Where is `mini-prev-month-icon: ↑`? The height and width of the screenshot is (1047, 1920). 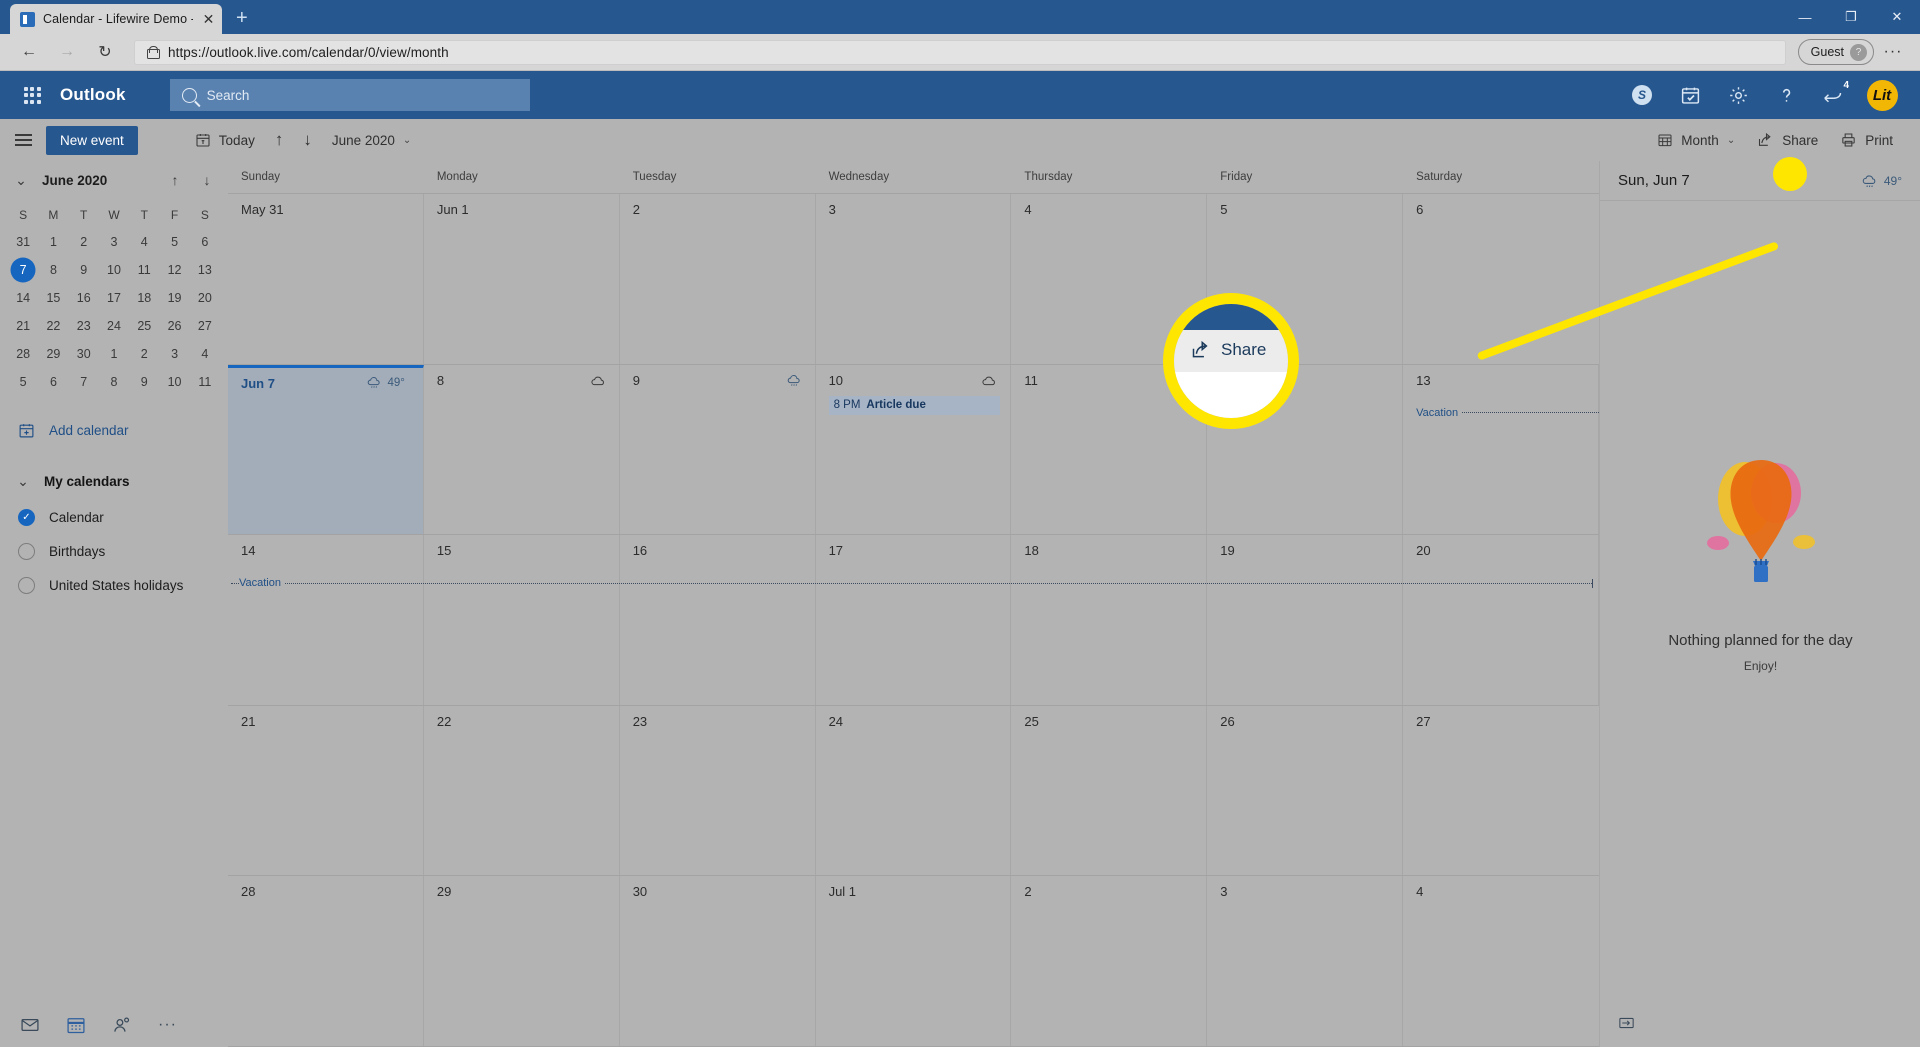 mini-prev-month-icon: ↑ is located at coordinates (175, 180).